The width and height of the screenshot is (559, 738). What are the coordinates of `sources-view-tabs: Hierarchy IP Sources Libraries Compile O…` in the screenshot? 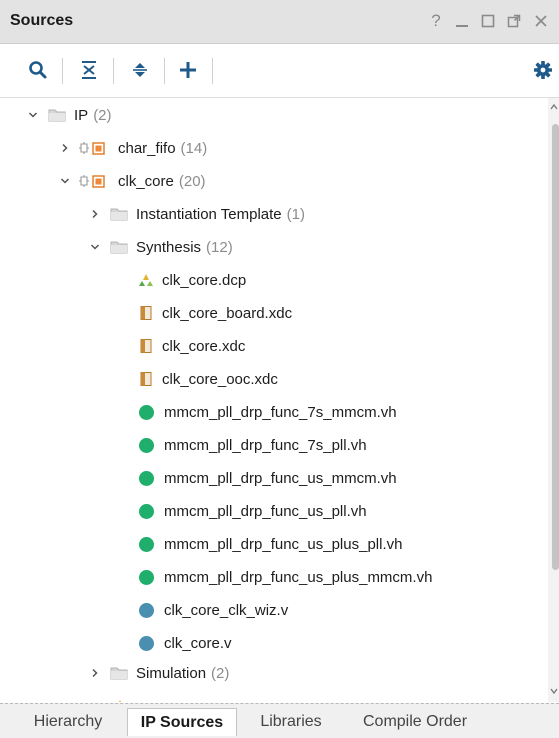 It's located at (279, 720).